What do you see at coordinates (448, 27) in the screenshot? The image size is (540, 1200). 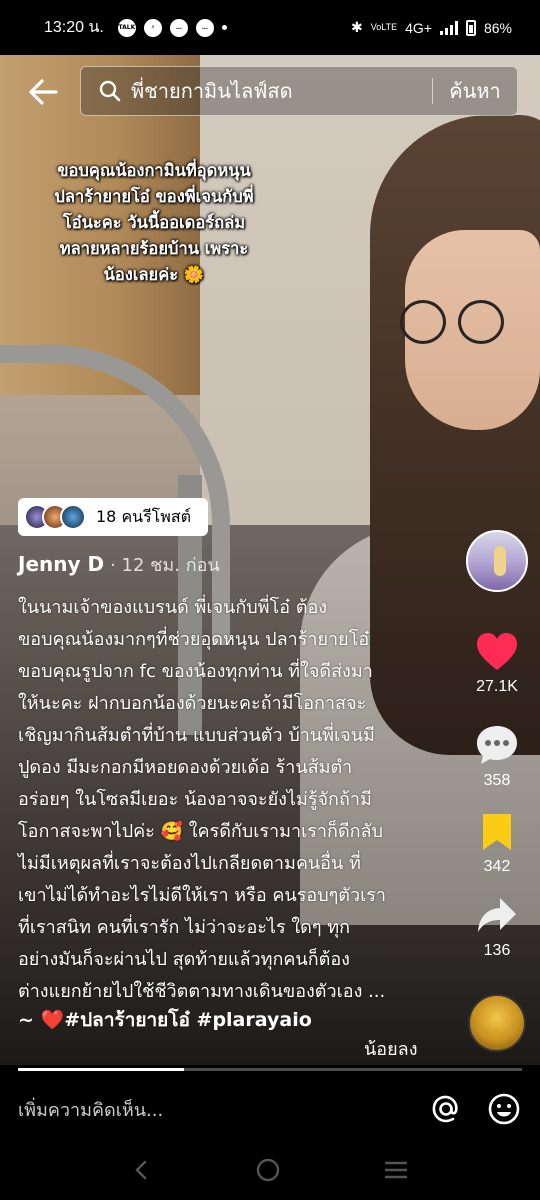 I see `signal-icon` at bounding box center [448, 27].